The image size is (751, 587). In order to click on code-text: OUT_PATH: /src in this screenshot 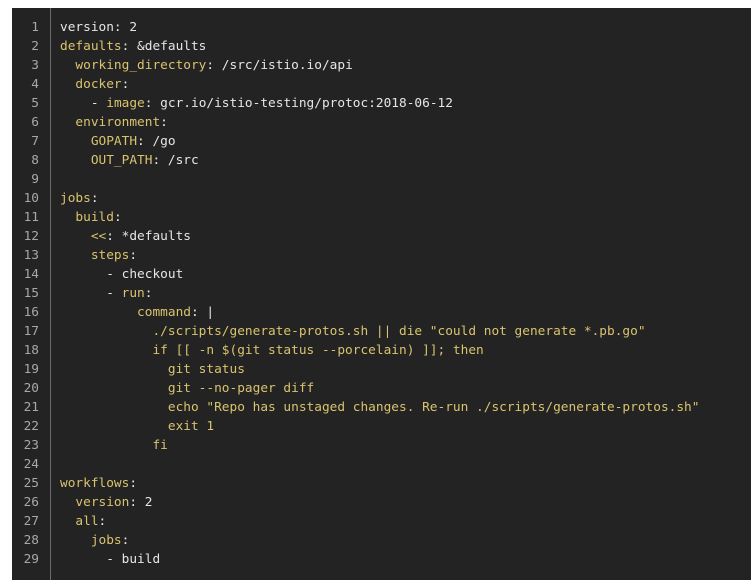, I will do `click(129, 160)`.